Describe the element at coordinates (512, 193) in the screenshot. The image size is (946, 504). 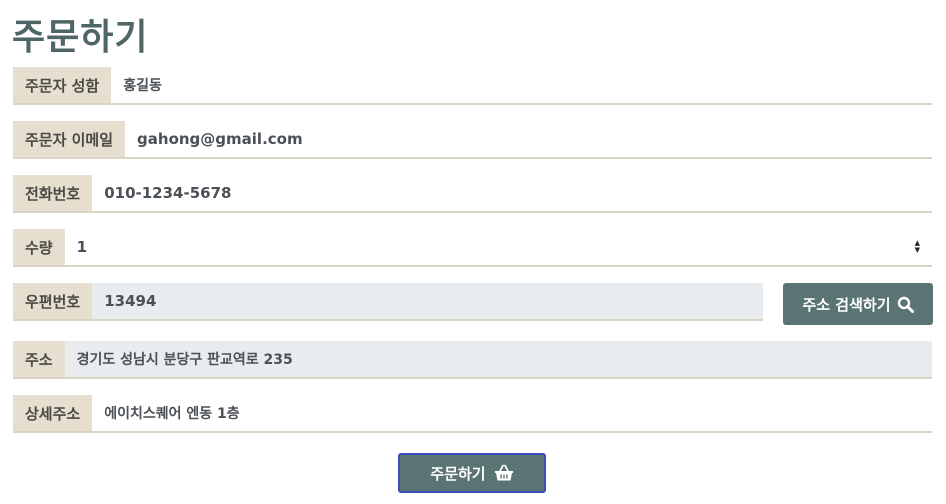
I see `phone-input: 010-1234-5678` at that location.